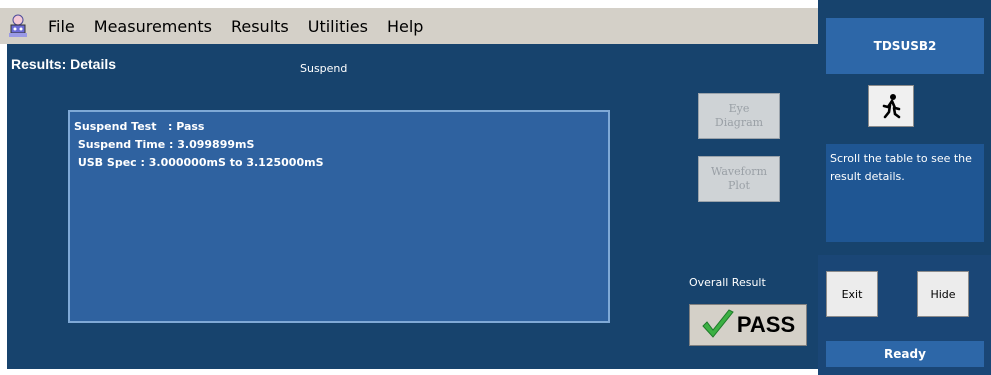 The height and width of the screenshot is (375, 991). What do you see at coordinates (260, 26) in the screenshot?
I see `menu-results: Results` at bounding box center [260, 26].